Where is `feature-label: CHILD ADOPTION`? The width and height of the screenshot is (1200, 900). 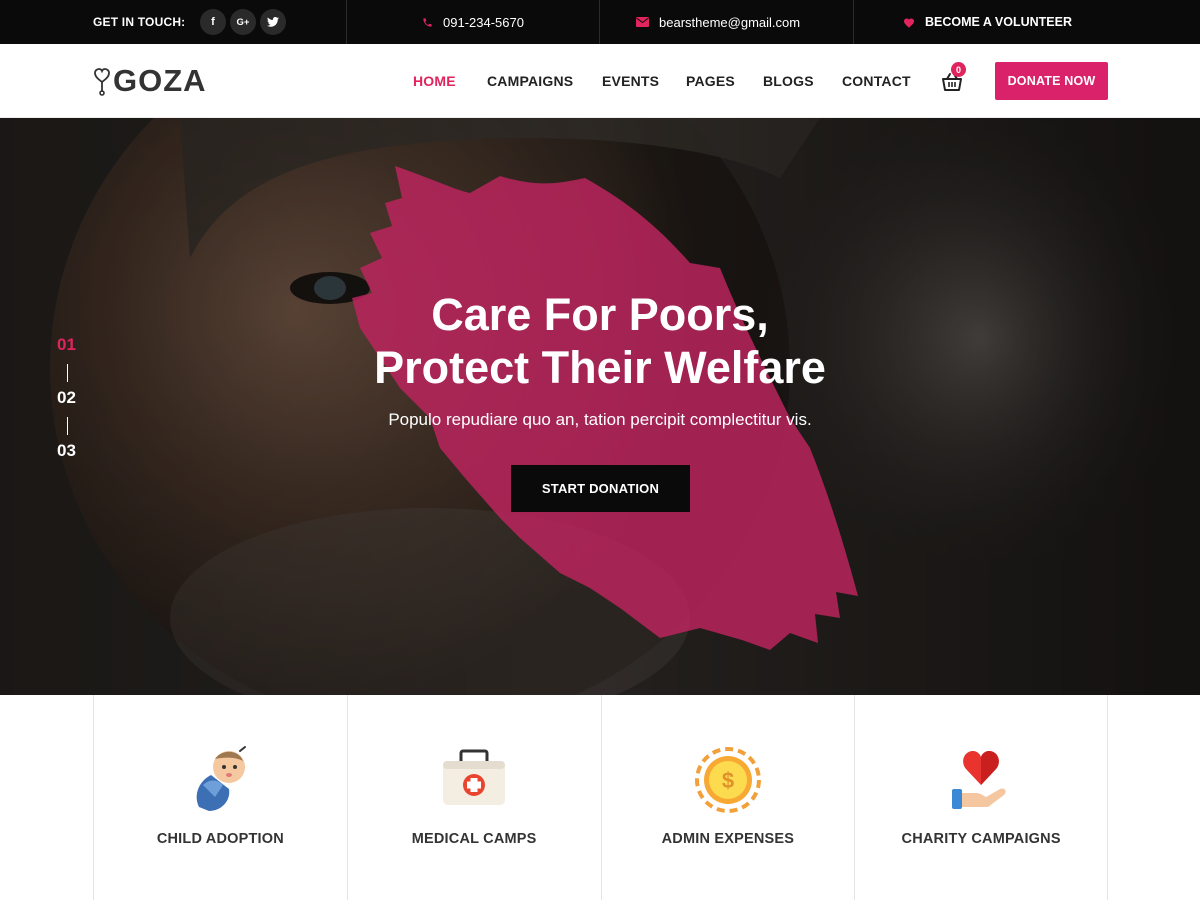
feature-label: CHILD ADOPTION is located at coordinates (220, 839).